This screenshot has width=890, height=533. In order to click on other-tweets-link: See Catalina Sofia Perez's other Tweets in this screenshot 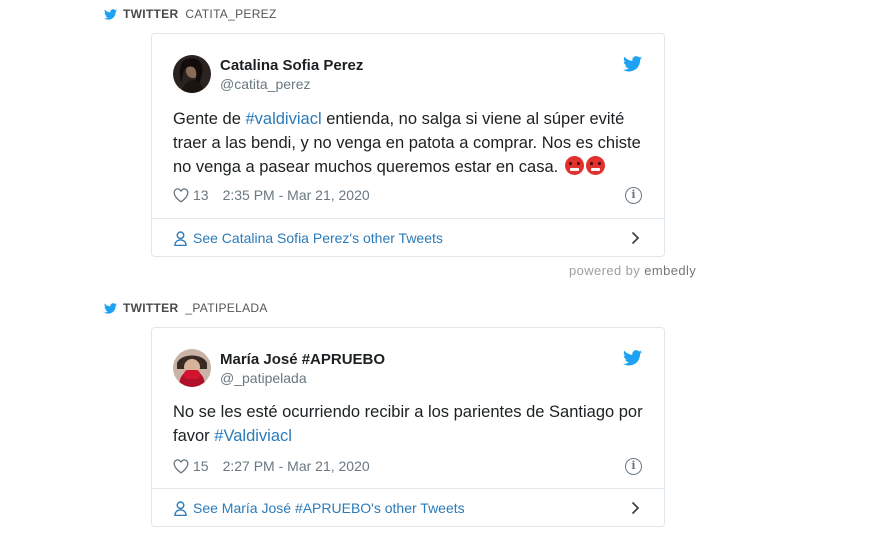, I will do `click(408, 237)`.